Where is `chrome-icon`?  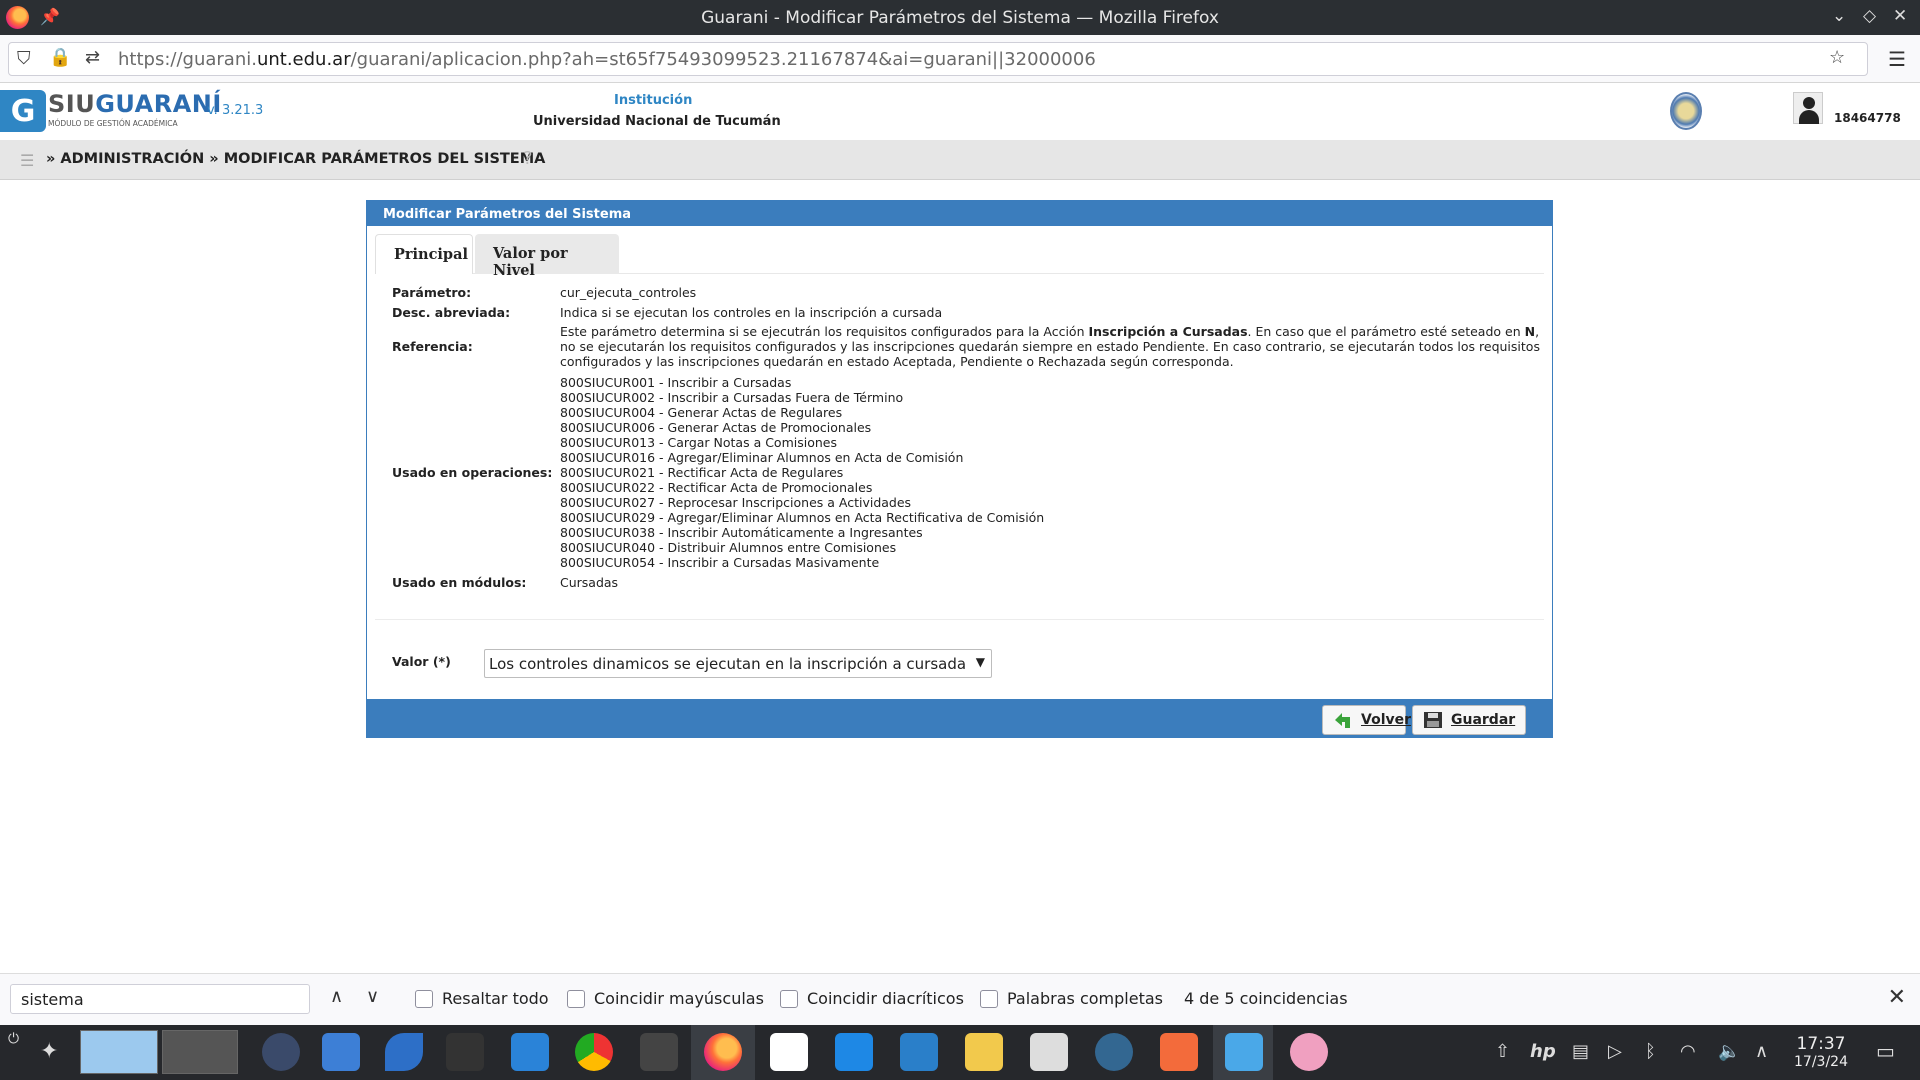 chrome-icon is located at coordinates (594, 1052).